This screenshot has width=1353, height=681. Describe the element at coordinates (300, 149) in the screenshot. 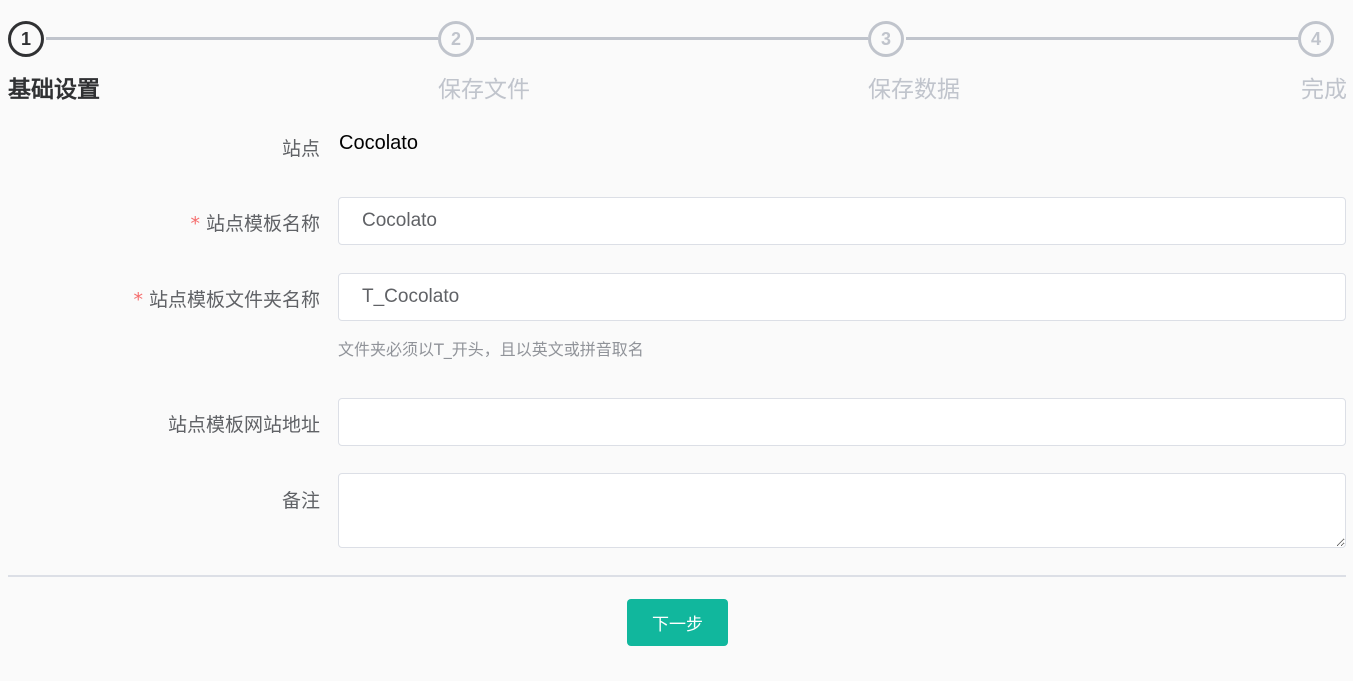

I see `site-label: 站点` at that location.